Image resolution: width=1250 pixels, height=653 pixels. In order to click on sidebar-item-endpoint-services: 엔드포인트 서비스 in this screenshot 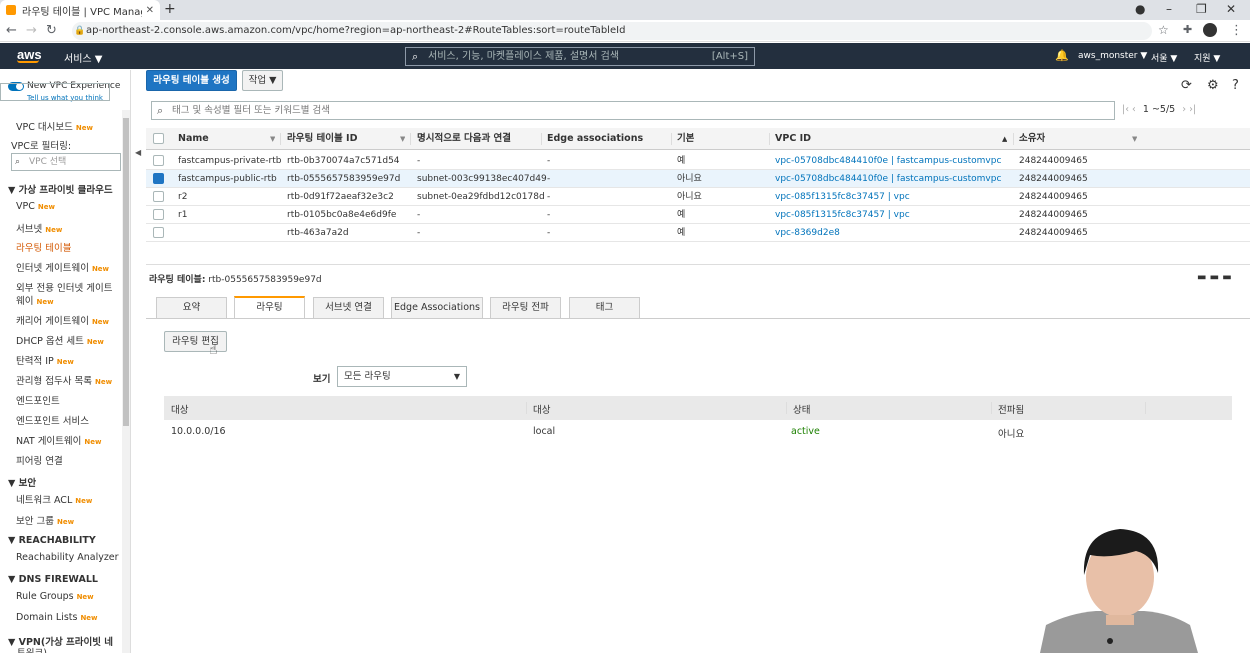, I will do `click(52, 420)`.